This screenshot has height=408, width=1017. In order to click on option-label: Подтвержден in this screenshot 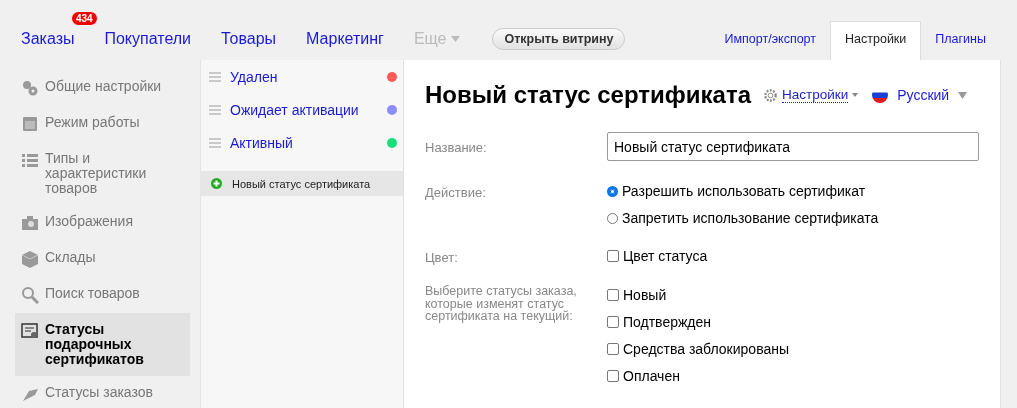, I will do `click(667, 322)`.